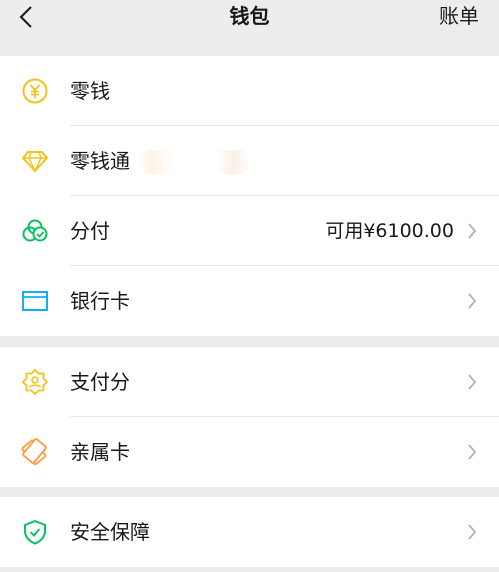  What do you see at coordinates (249, 16) in the screenshot?
I see `page-title: 钱包` at bounding box center [249, 16].